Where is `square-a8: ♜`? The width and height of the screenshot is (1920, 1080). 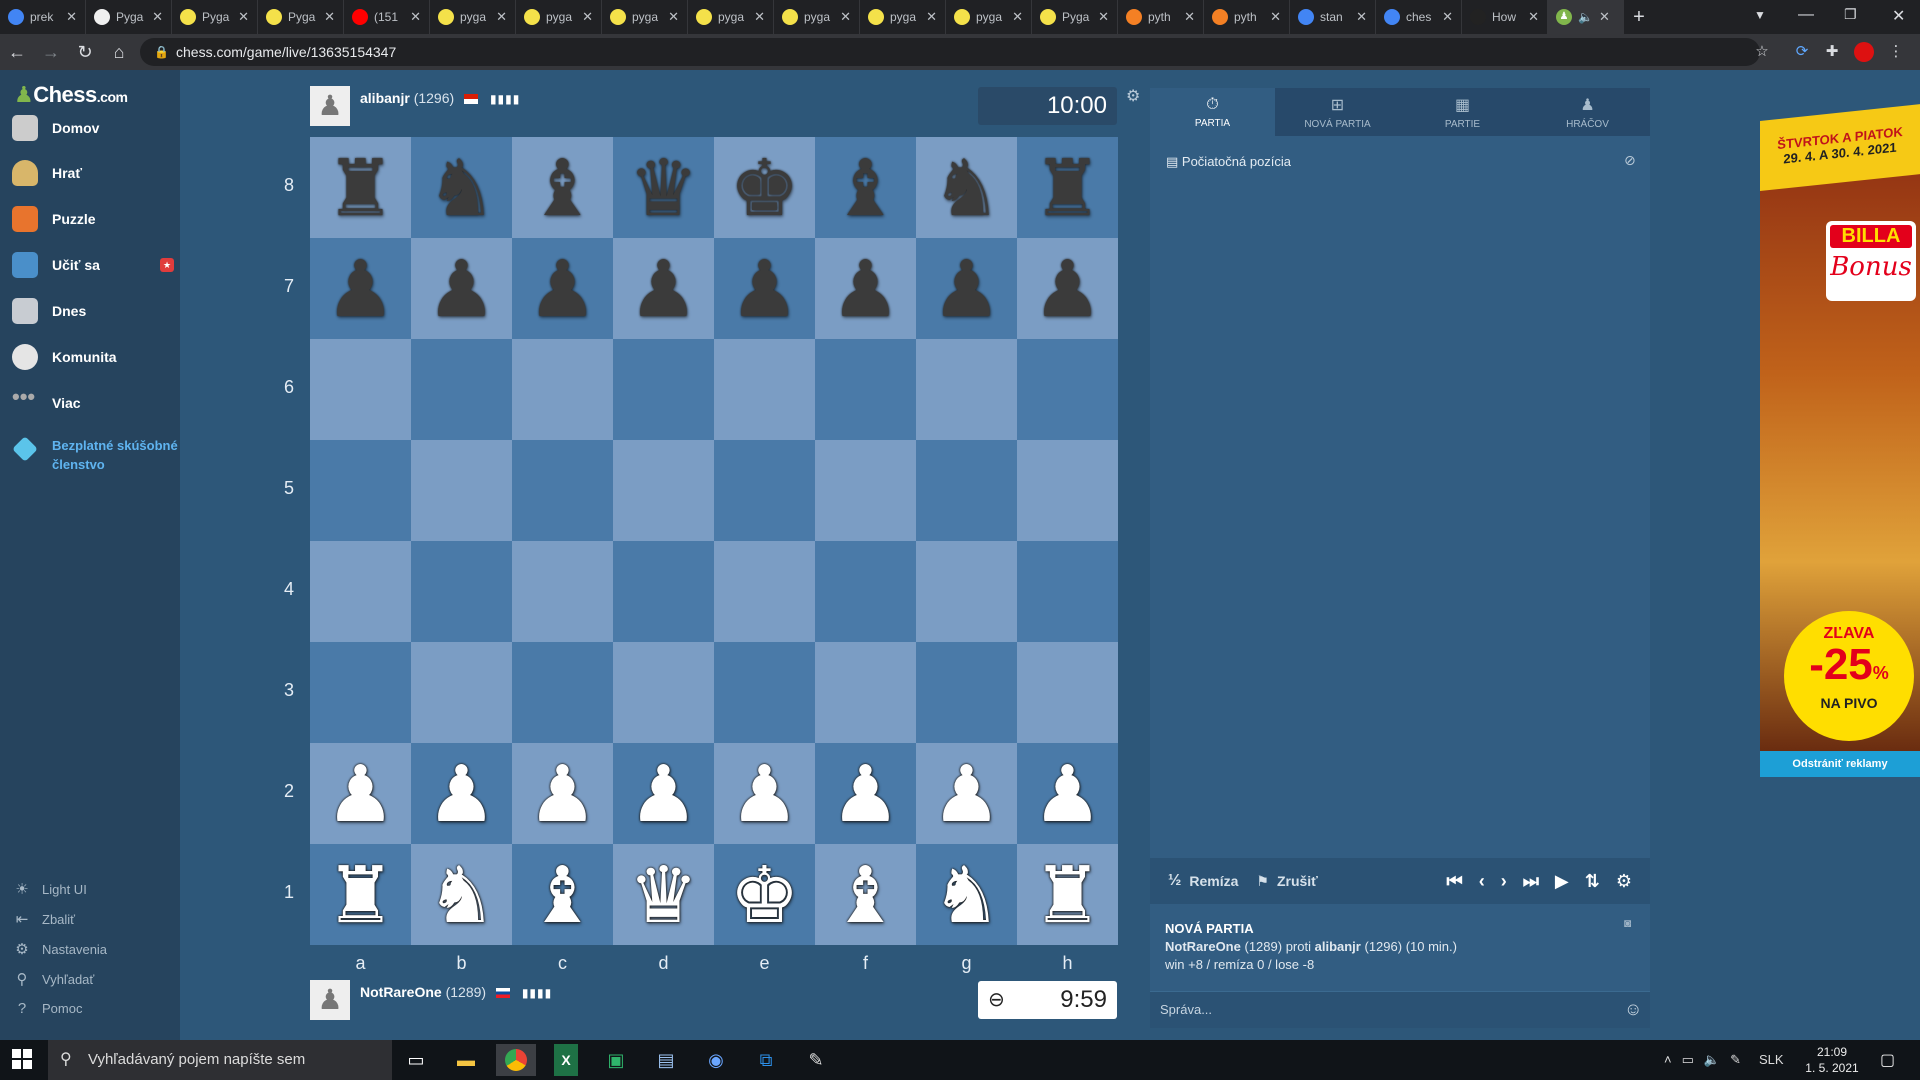 square-a8: ♜ is located at coordinates (360, 187).